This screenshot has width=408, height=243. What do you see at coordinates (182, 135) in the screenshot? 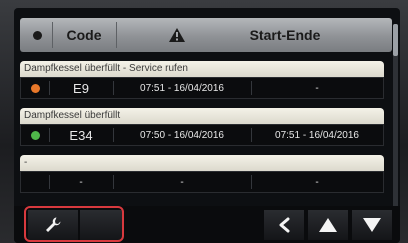
I see `alarm-start: 07:50 - 16/04/2016` at bounding box center [182, 135].